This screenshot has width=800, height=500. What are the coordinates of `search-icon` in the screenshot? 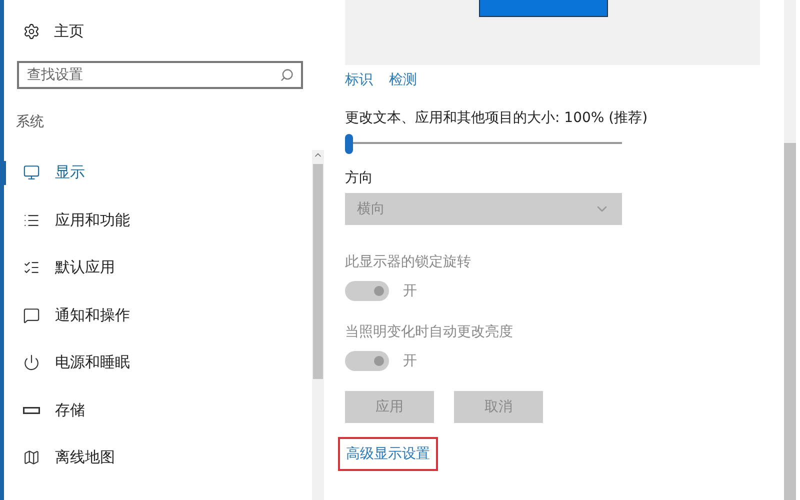 It's located at (287, 75).